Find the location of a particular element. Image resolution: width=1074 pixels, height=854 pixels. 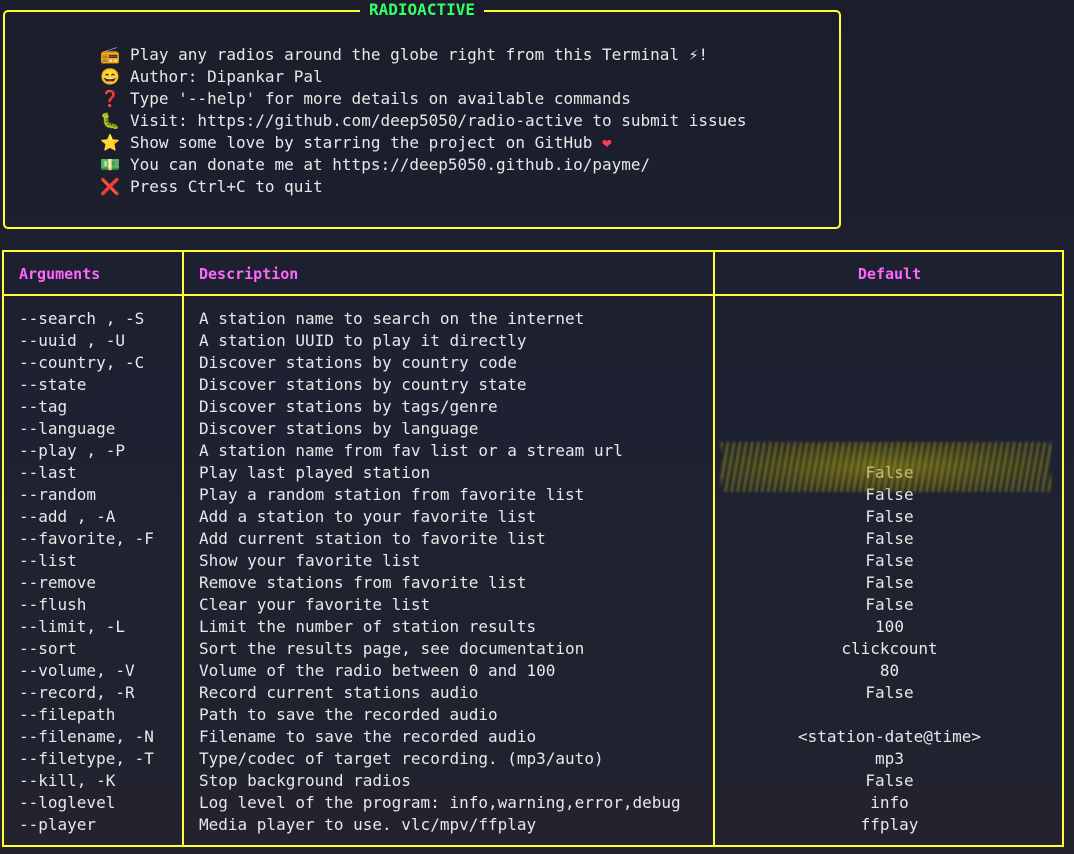

bug-icon: 🐛 is located at coordinates (110, 120).